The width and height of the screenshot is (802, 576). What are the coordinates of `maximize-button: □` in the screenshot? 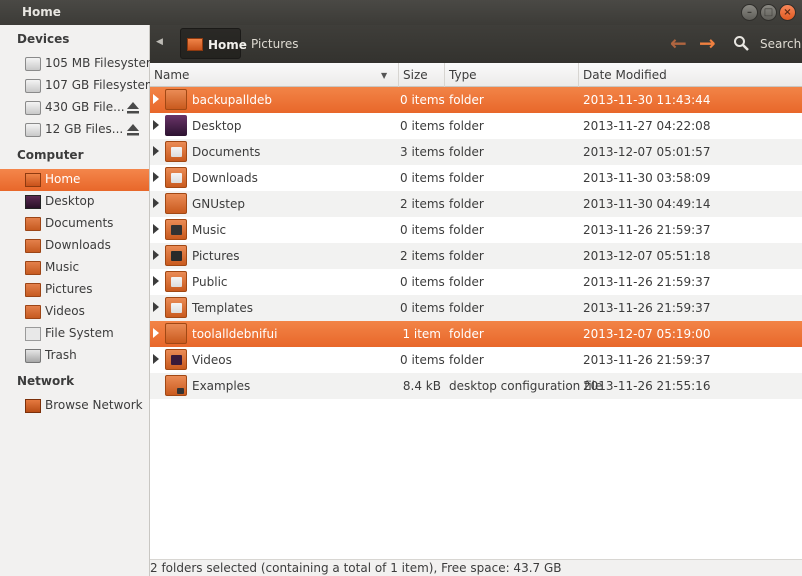 It's located at (768, 12).